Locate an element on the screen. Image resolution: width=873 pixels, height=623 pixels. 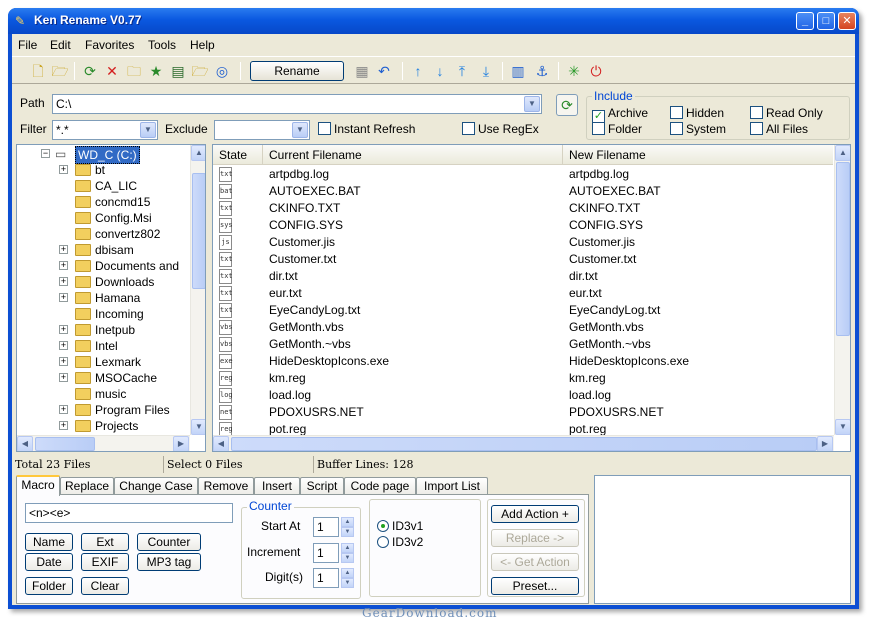
minimize-button: _ is located at coordinates (805, 21).